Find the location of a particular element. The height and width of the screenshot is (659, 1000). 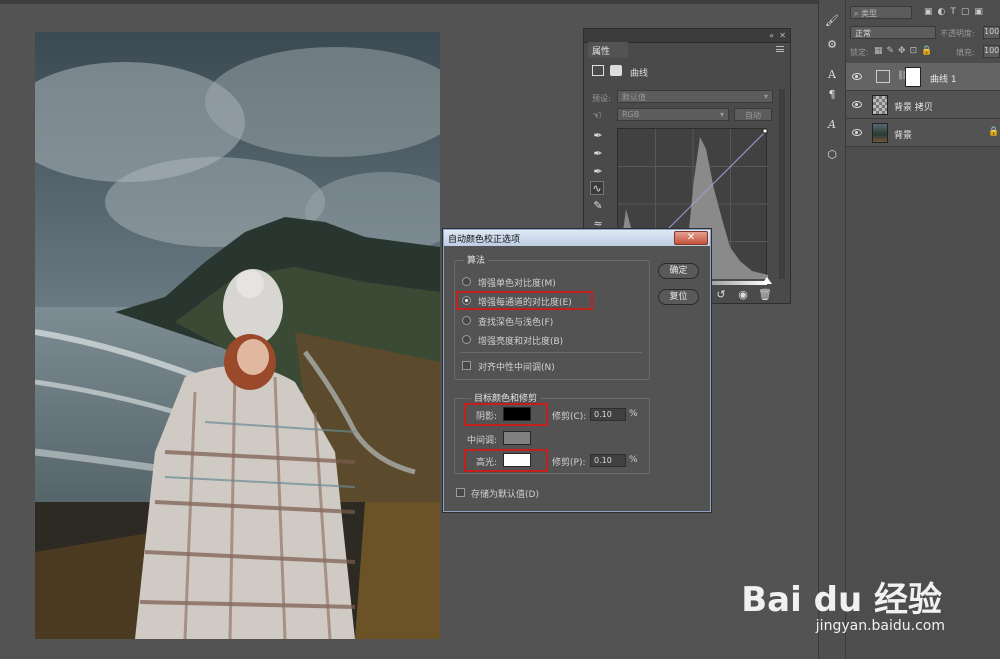

white-point-slider-icon is located at coordinates (767, 280).